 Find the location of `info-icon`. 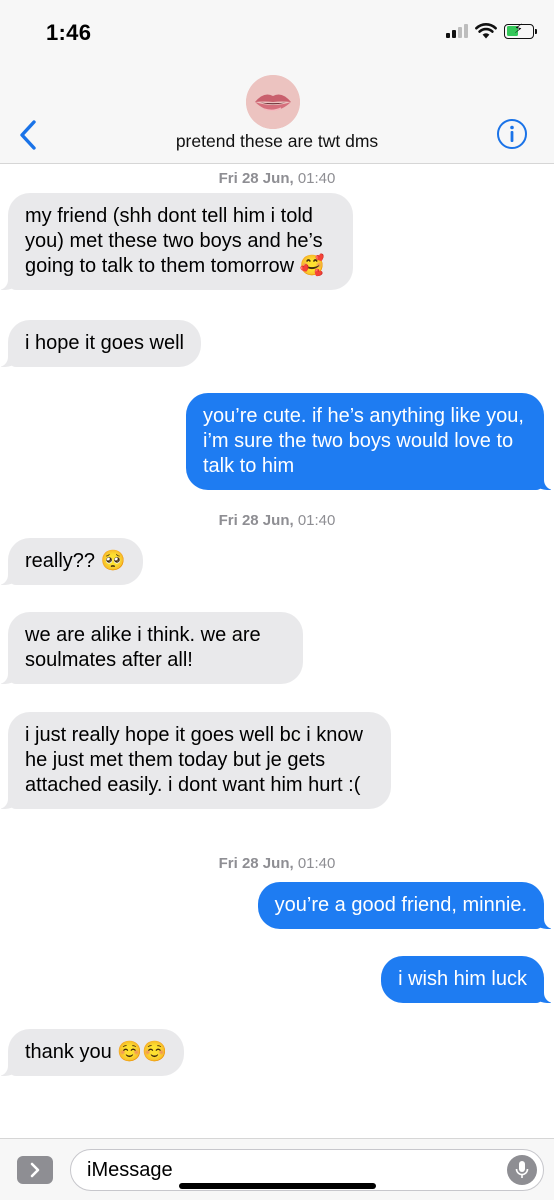

info-icon is located at coordinates (512, 134).